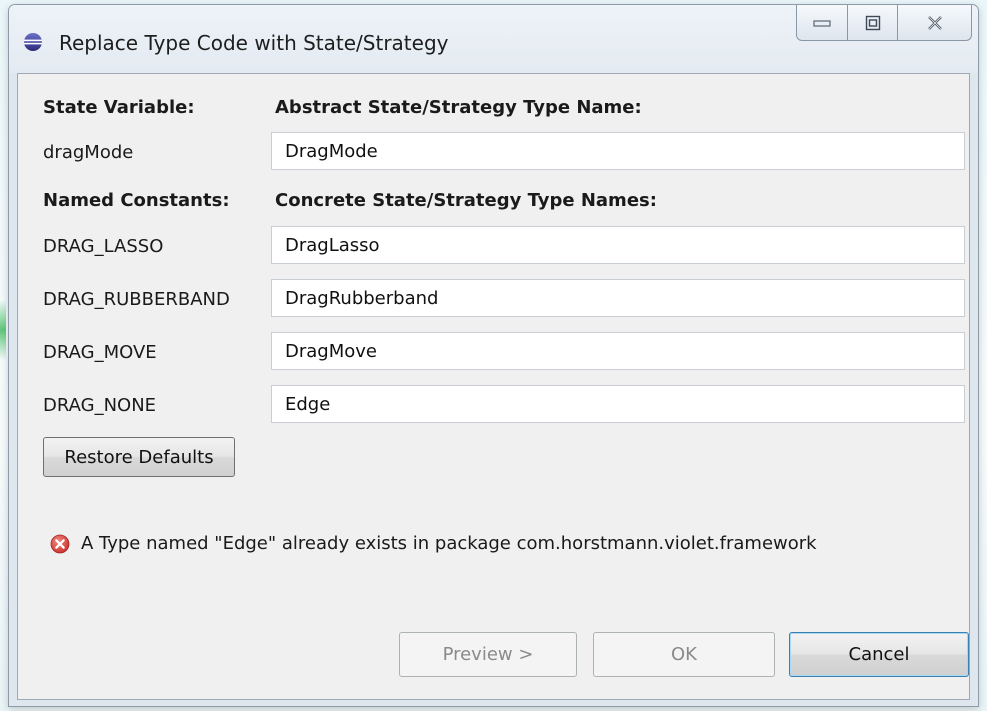  Describe the element at coordinates (618, 404) in the screenshot. I see `concrete-type-input-drag-none` at that location.